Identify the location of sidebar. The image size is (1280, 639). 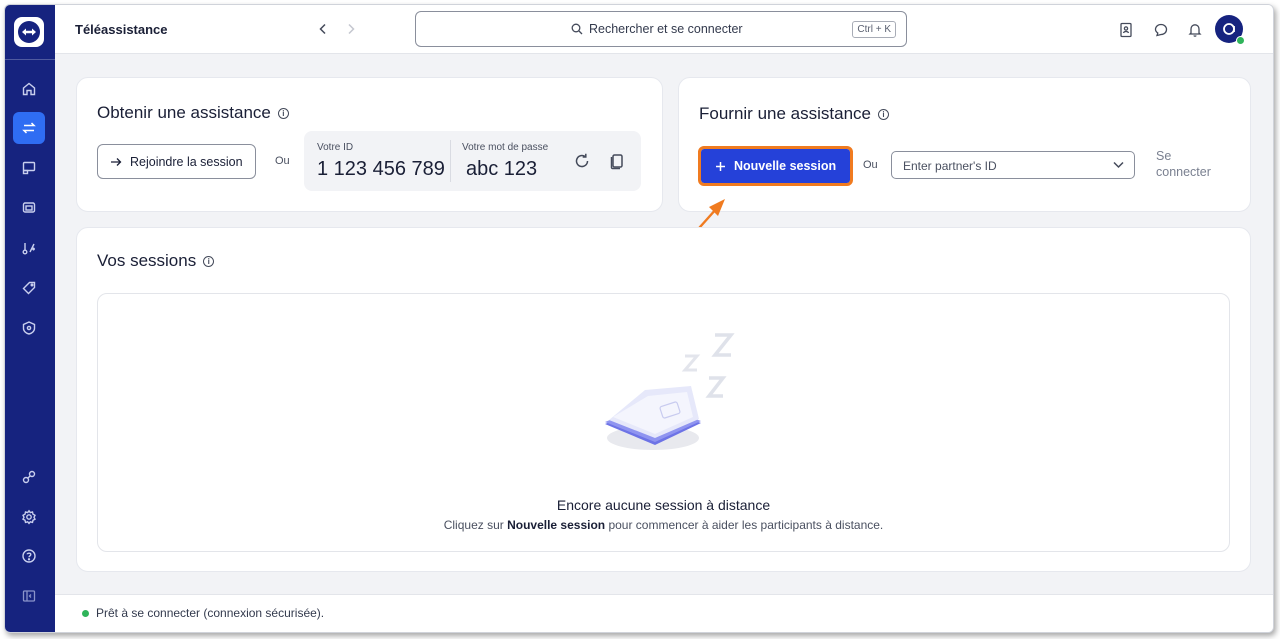
(30, 318).